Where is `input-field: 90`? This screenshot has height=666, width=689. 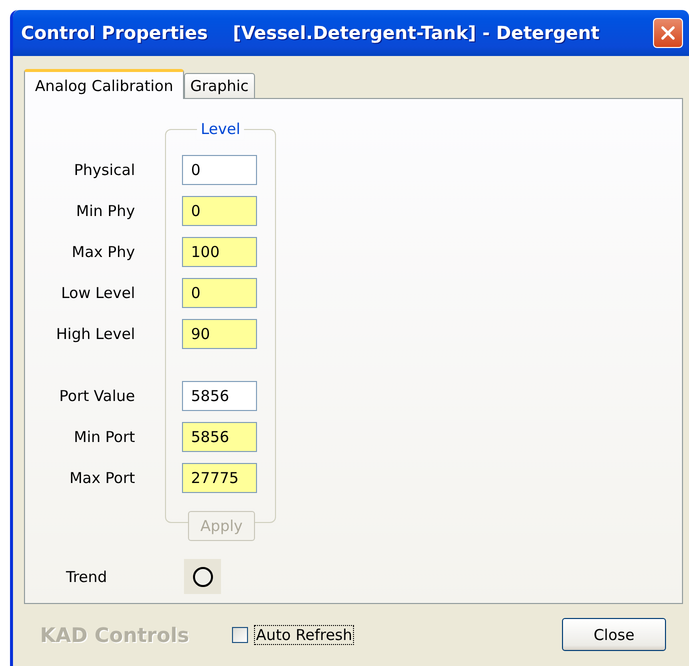 input-field: 90 is located at coordinates (219, 334).